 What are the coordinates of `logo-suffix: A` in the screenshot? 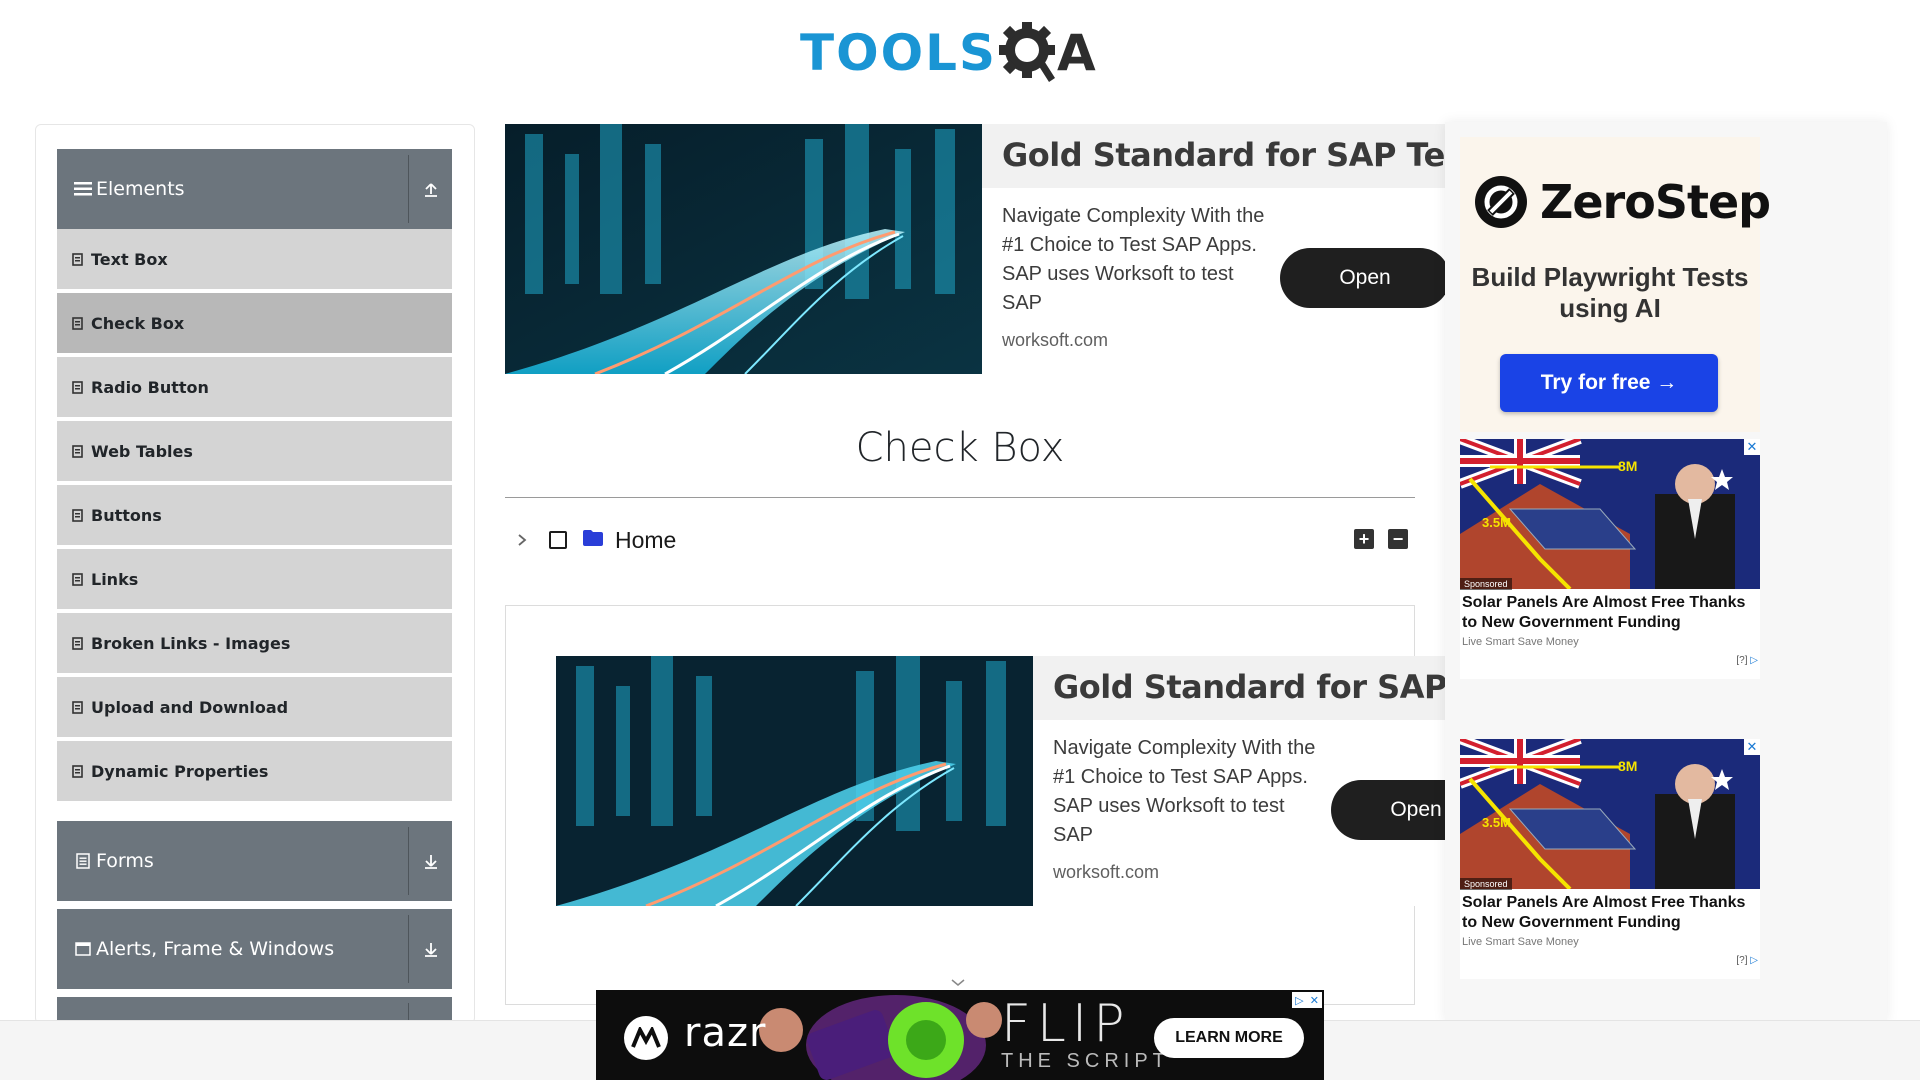 It's located at (1077, 53).